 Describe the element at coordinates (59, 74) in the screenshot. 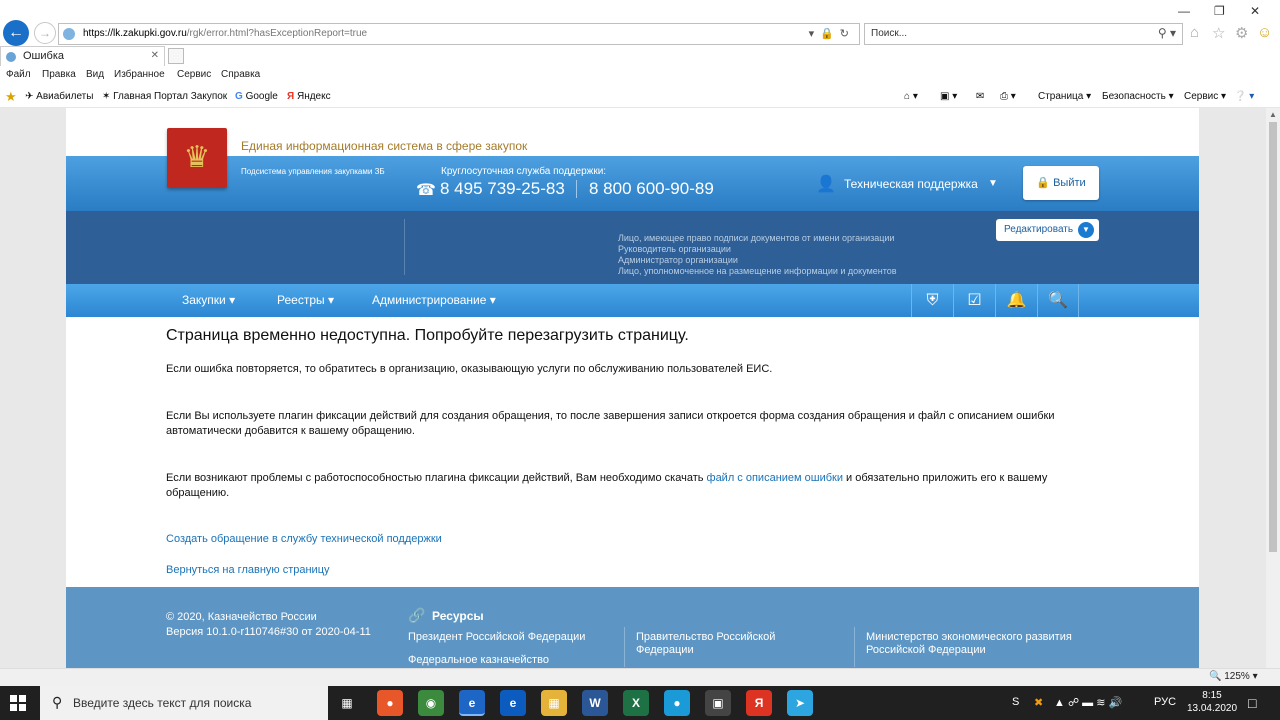

I see `menu-edit: Правка` at that location.